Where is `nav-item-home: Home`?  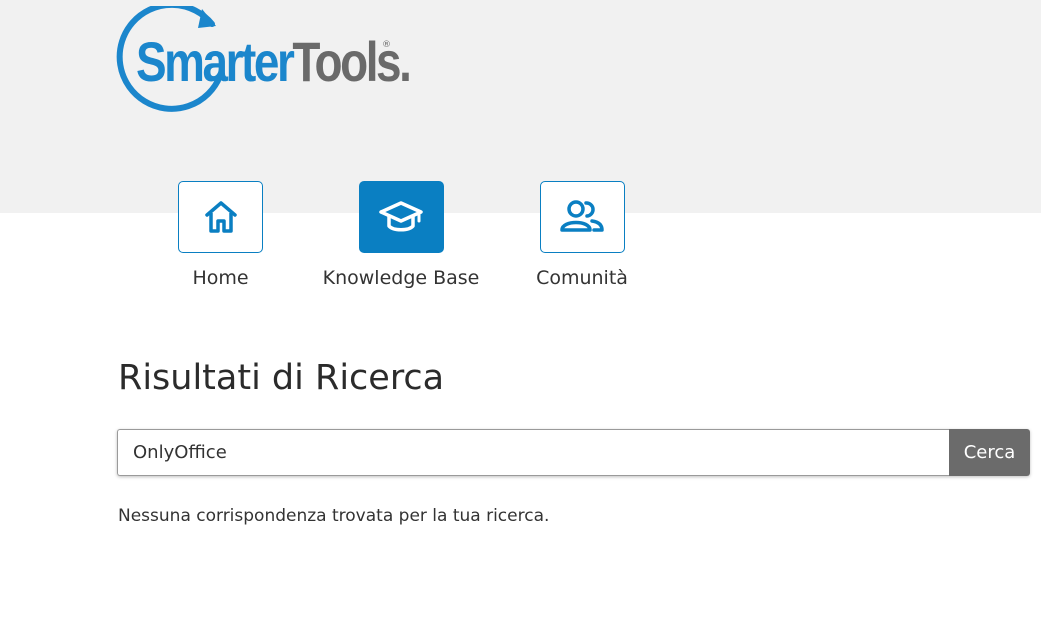
nav-item-home: Home is located at coordinates (220, 235).